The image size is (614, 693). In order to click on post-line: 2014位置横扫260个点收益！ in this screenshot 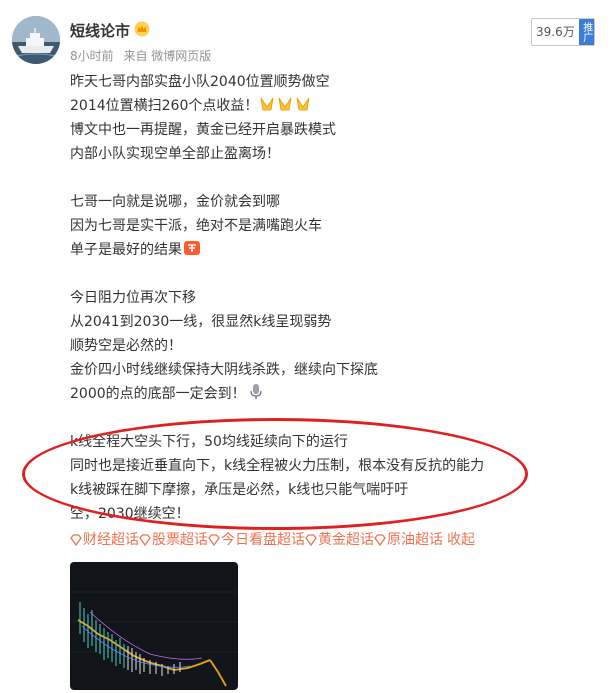, I will do `click(335, 106)`.